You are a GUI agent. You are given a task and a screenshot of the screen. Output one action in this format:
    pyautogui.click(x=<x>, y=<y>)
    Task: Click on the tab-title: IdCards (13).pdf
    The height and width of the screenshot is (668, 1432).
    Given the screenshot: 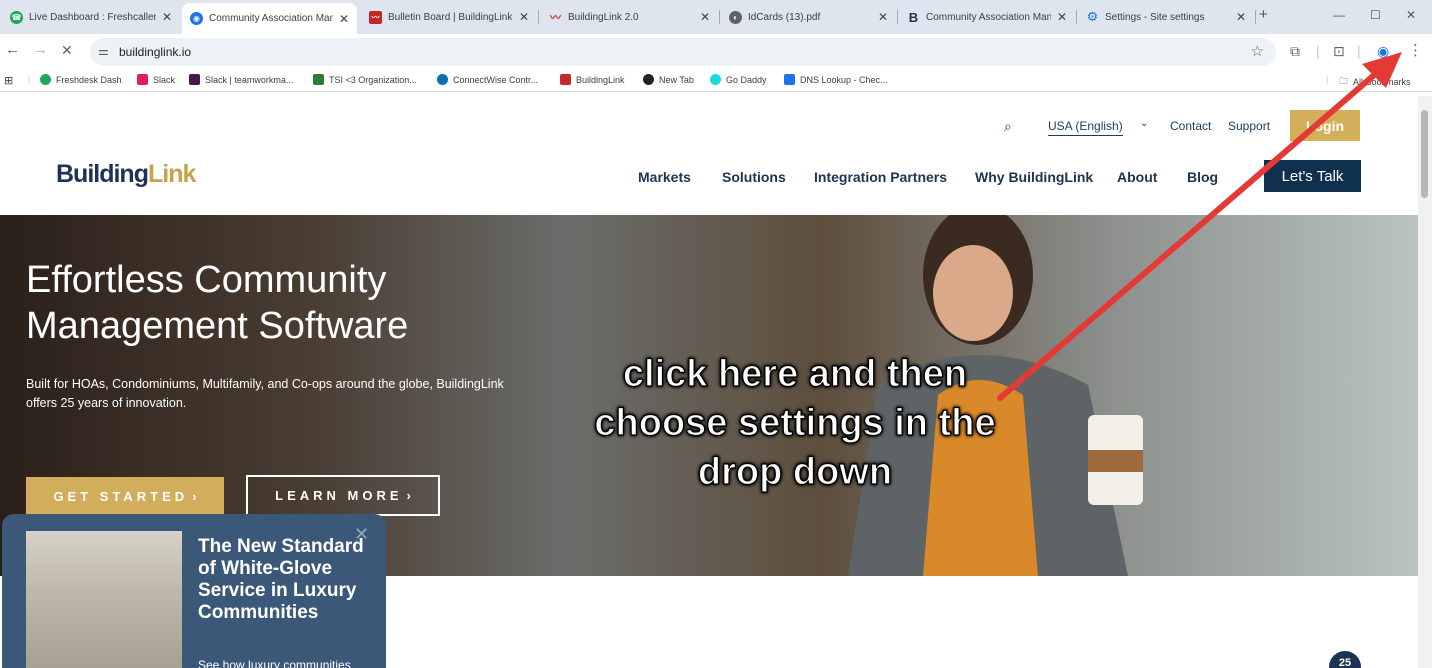 What is the action you would take?
    pyautogui.click(x=784, y=17)
    